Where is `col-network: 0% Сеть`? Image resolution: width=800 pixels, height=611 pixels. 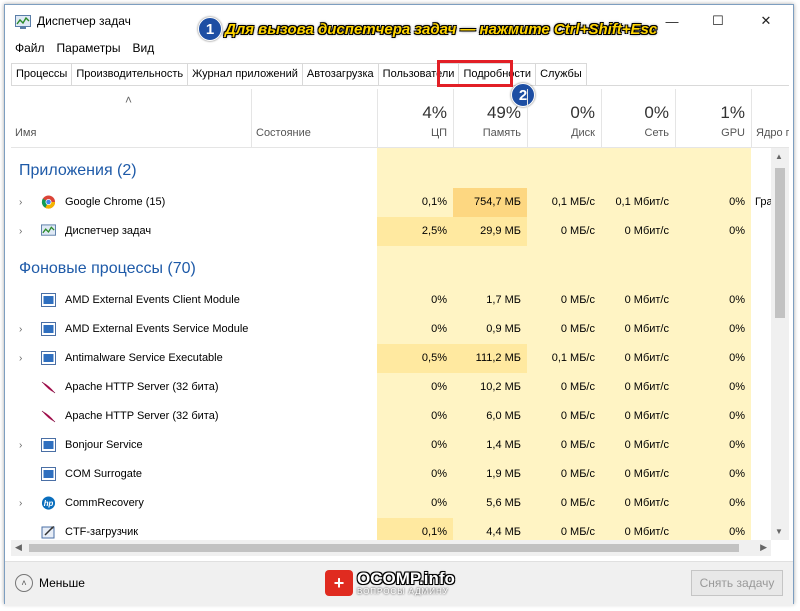
col-network: 0% Сеть is located at coordinates (638, 118).